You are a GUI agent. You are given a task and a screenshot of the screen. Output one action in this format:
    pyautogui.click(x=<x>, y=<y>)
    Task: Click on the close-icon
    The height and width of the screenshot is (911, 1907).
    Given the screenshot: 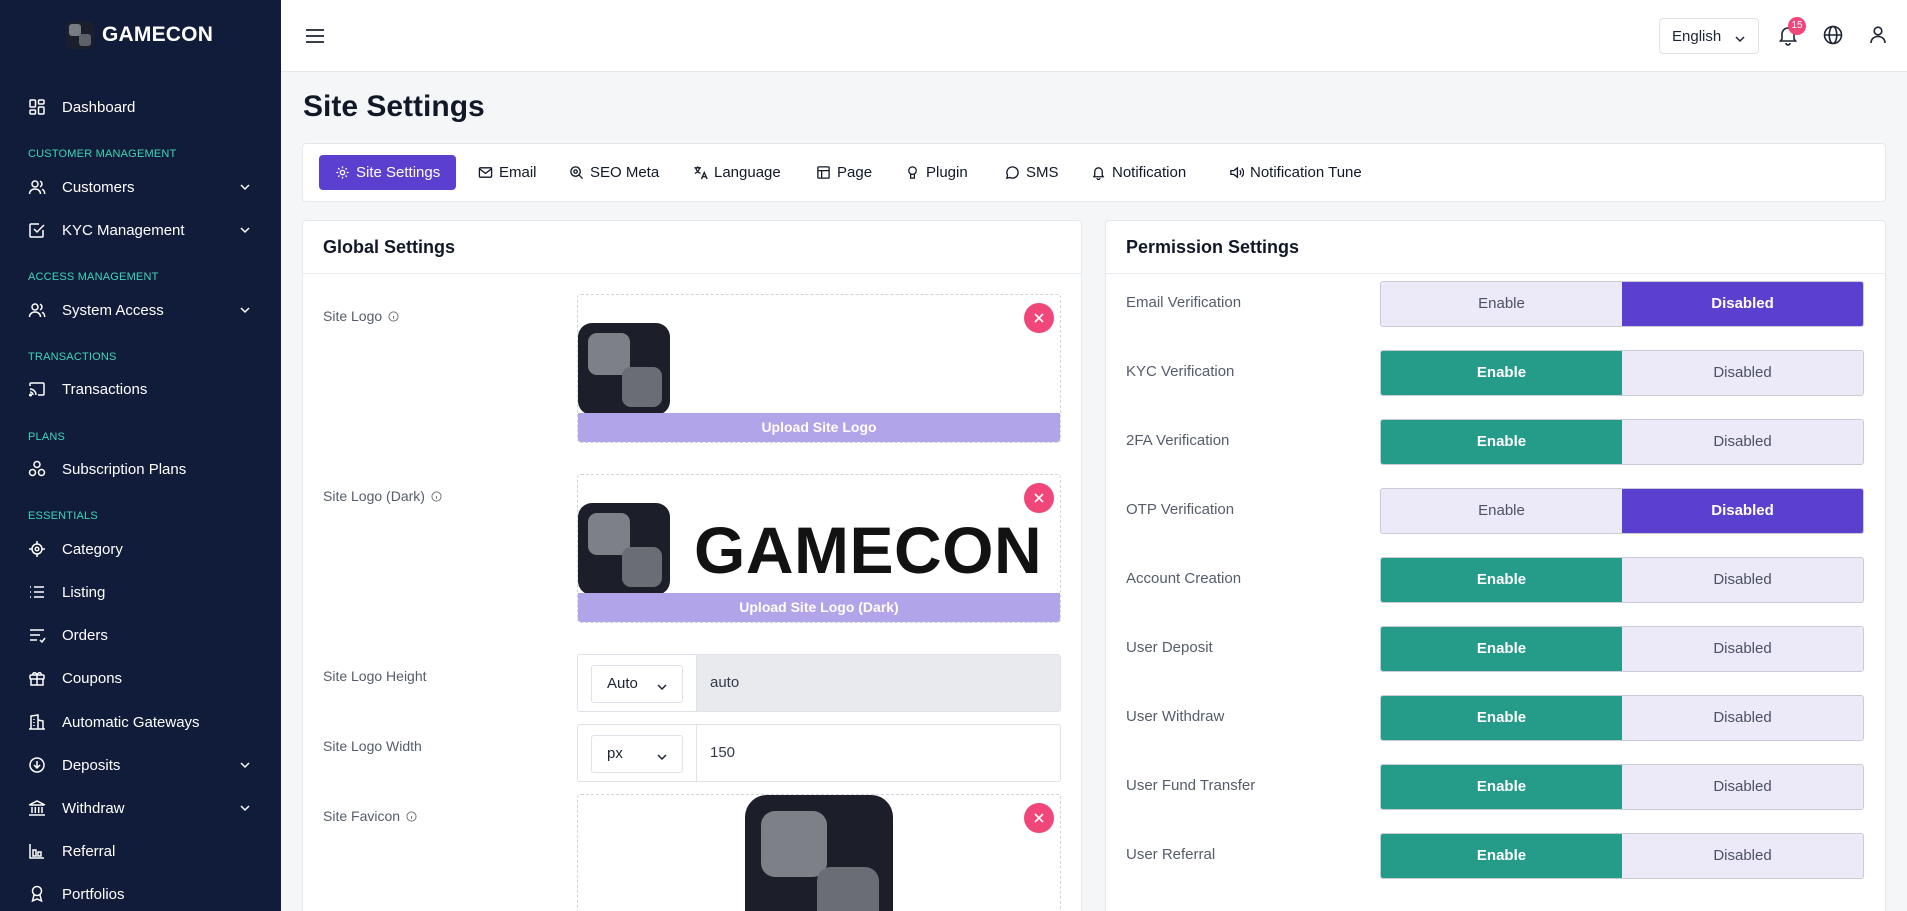 What is the action you would take?
    pyautogui.click(x=1039, y=318)
    